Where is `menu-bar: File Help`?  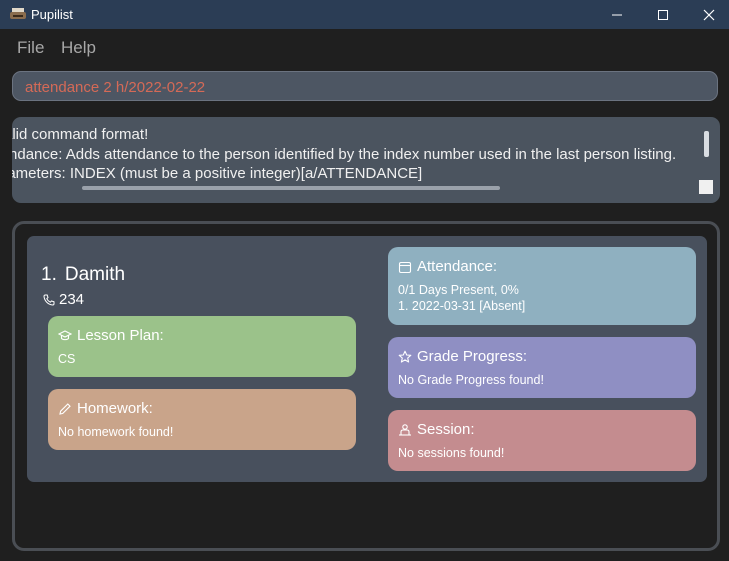
menu-bar: File Help is located at coordinates (364, 47).